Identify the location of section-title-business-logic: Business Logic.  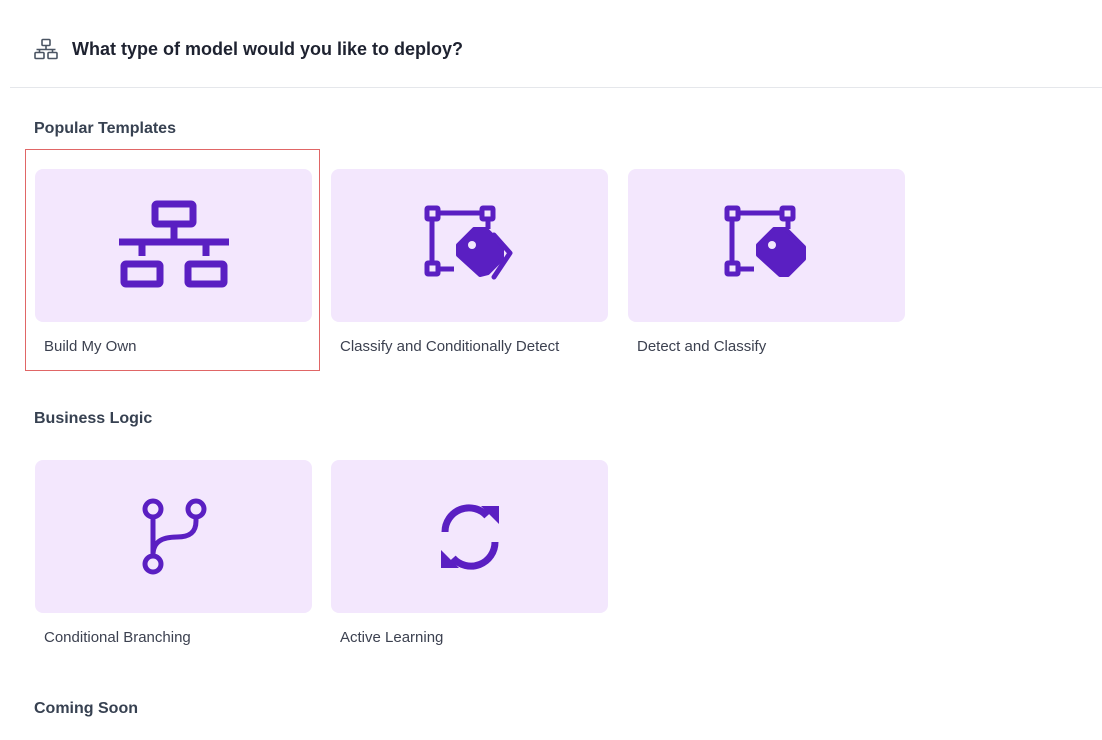
(93, 418).